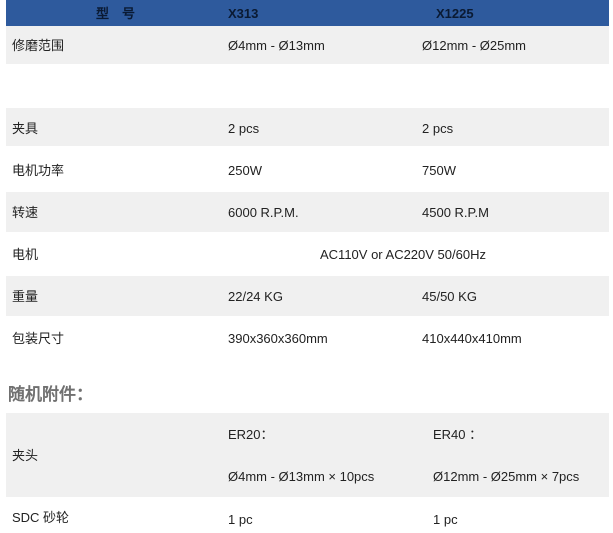 The height and width of the screenshot is (533, 613). Describe the element at coordinates (25, 128) in the screenshot. I see `label-clamp: 夹具` at that location.